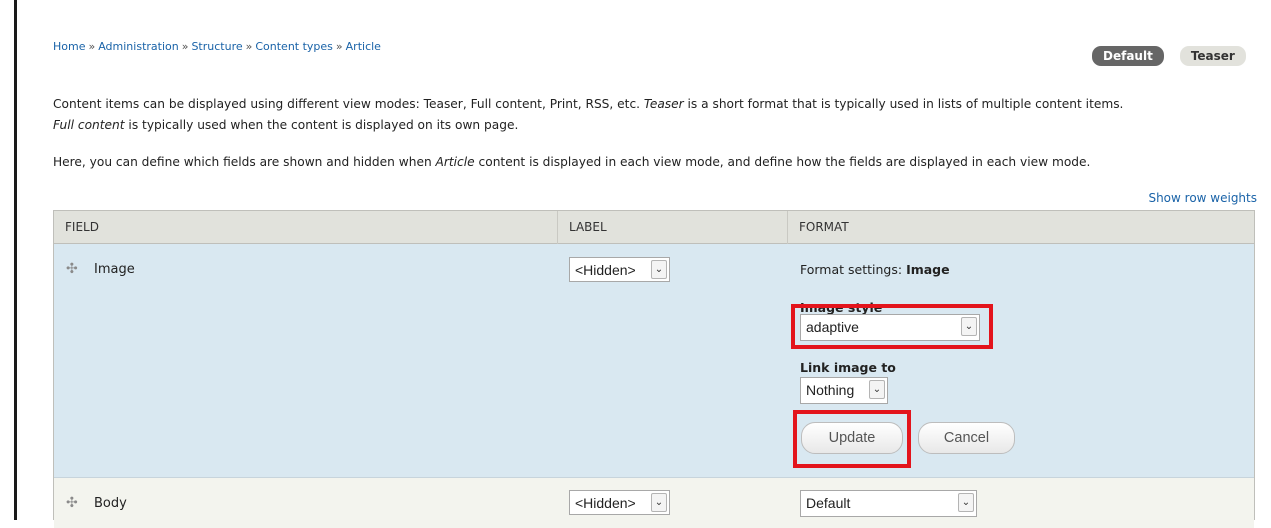  I want to click on header-label: LABEL, so click(673, 227).